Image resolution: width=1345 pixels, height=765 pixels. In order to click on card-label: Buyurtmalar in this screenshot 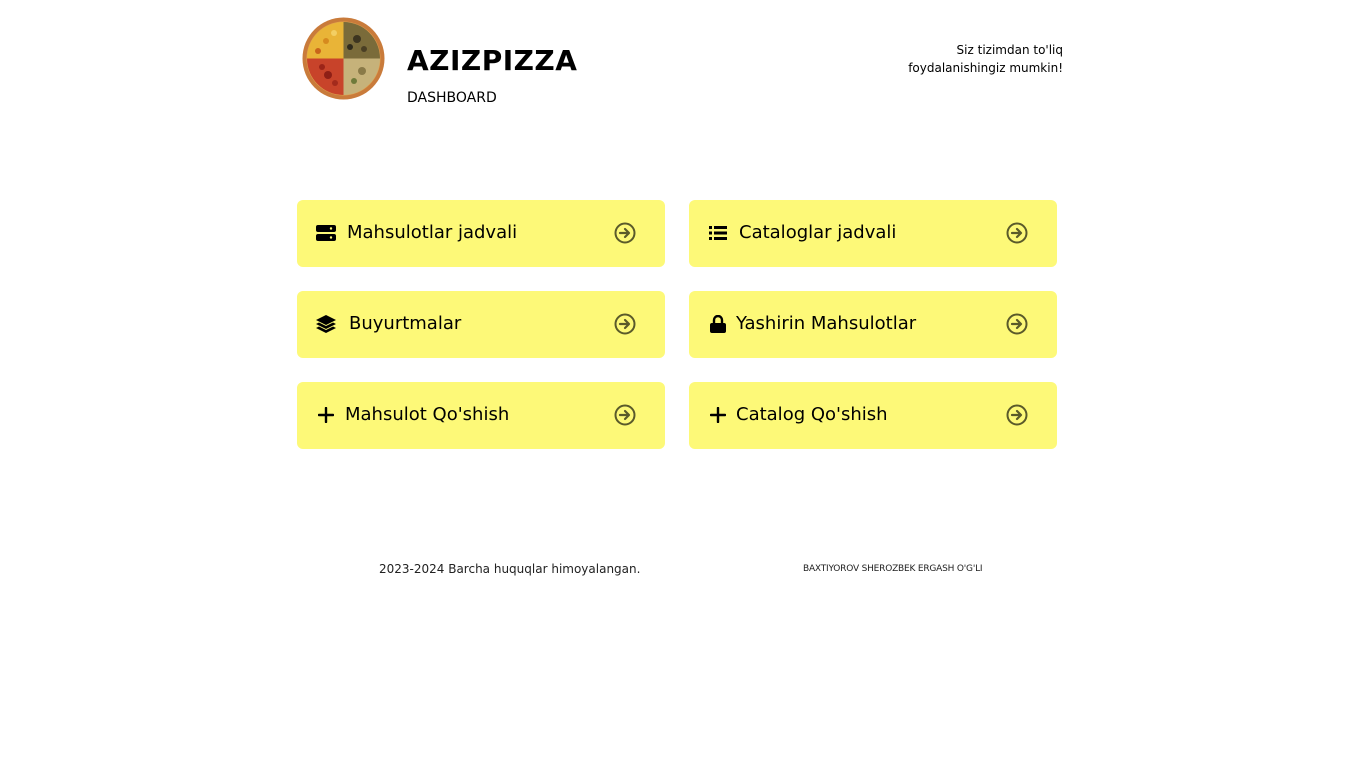, I will do `click(405, 323)`.